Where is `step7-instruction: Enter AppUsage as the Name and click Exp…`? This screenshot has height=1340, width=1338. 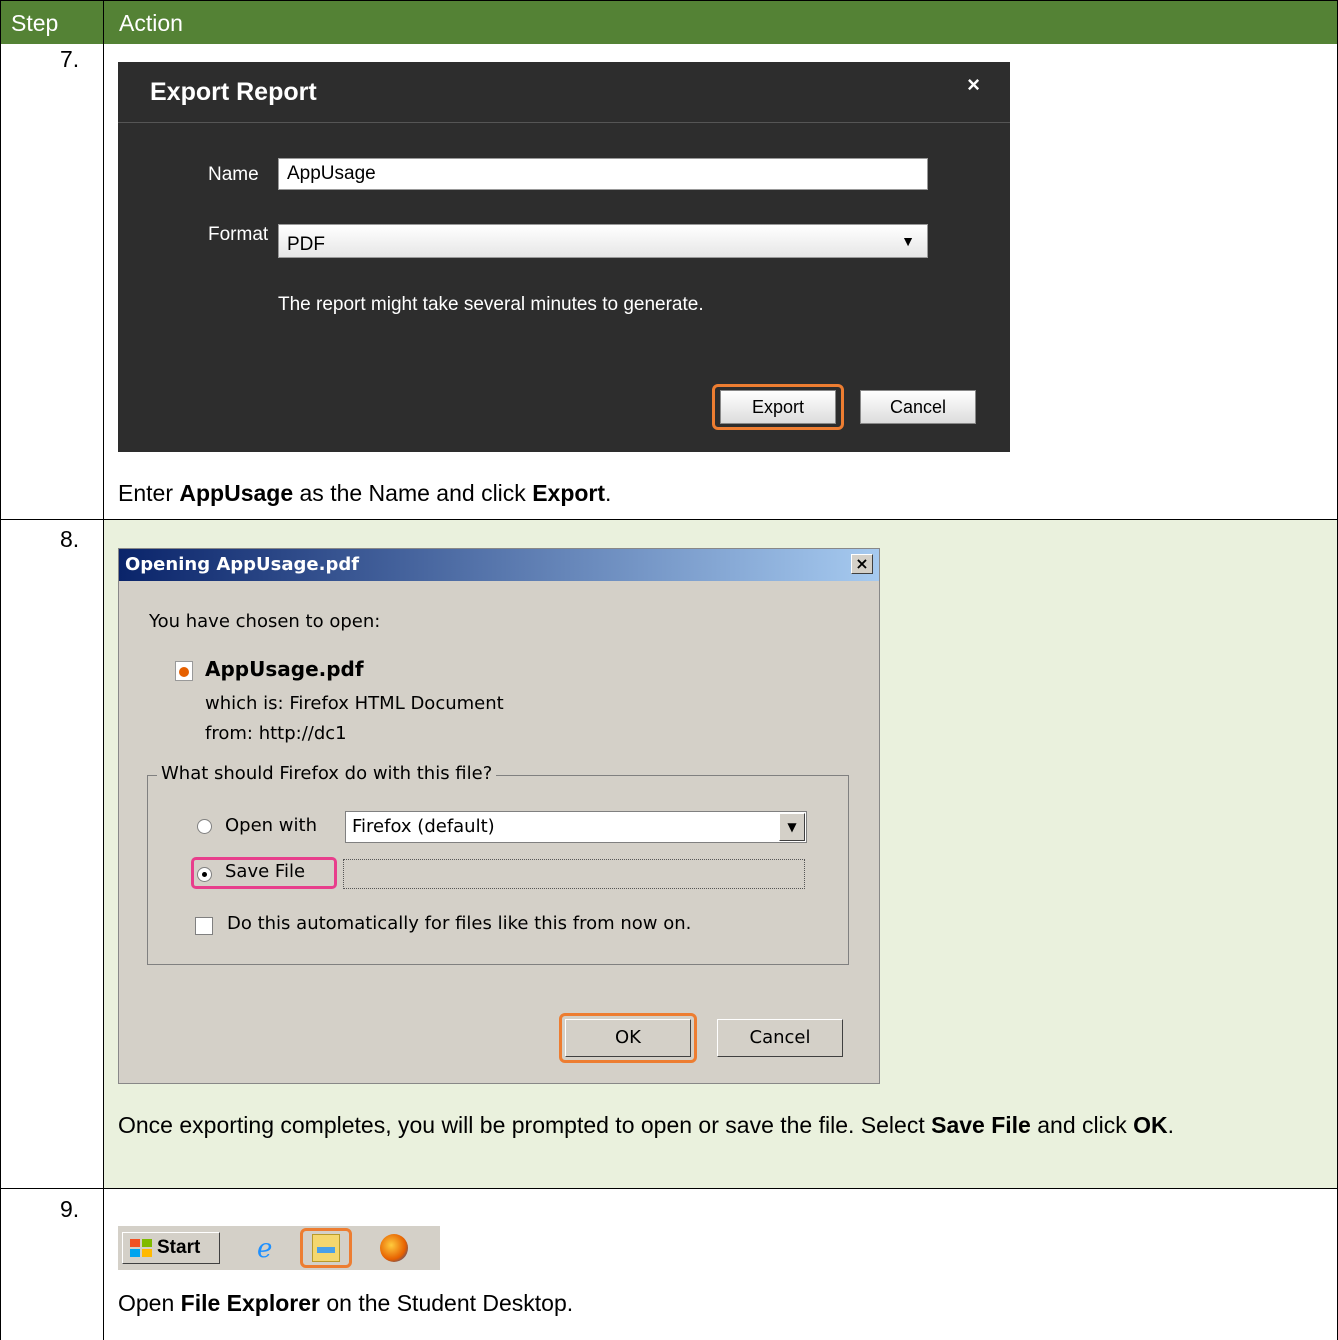 step7-instruction: Enter AppUsage as the Name and click Exp… is located at coordinates (364, 493).